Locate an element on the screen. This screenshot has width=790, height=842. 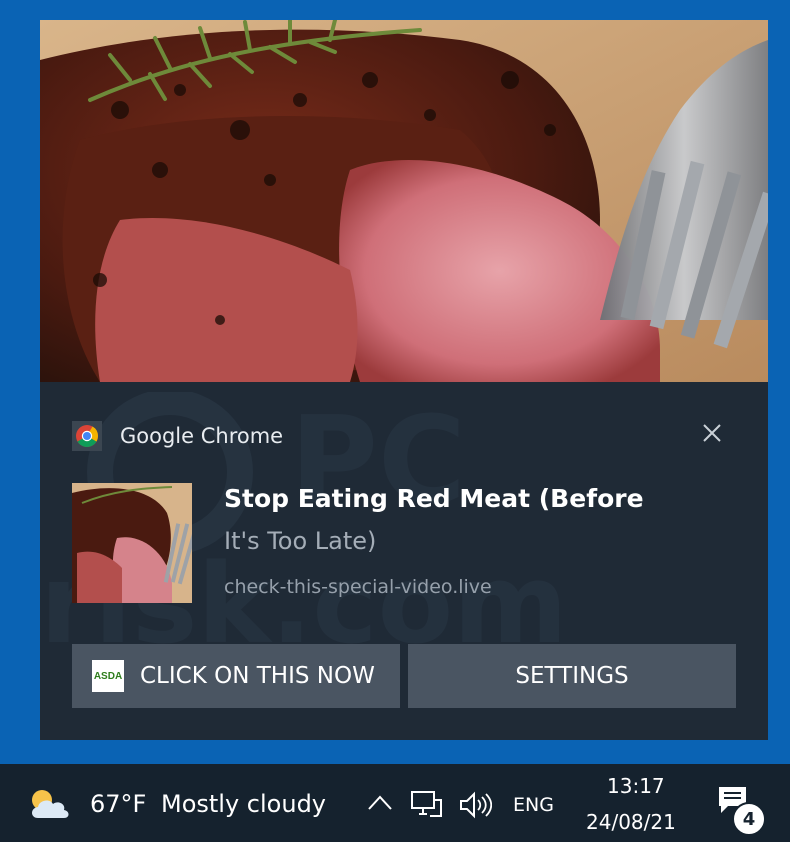
input-language: ENG is located at coordinates (533, 805).